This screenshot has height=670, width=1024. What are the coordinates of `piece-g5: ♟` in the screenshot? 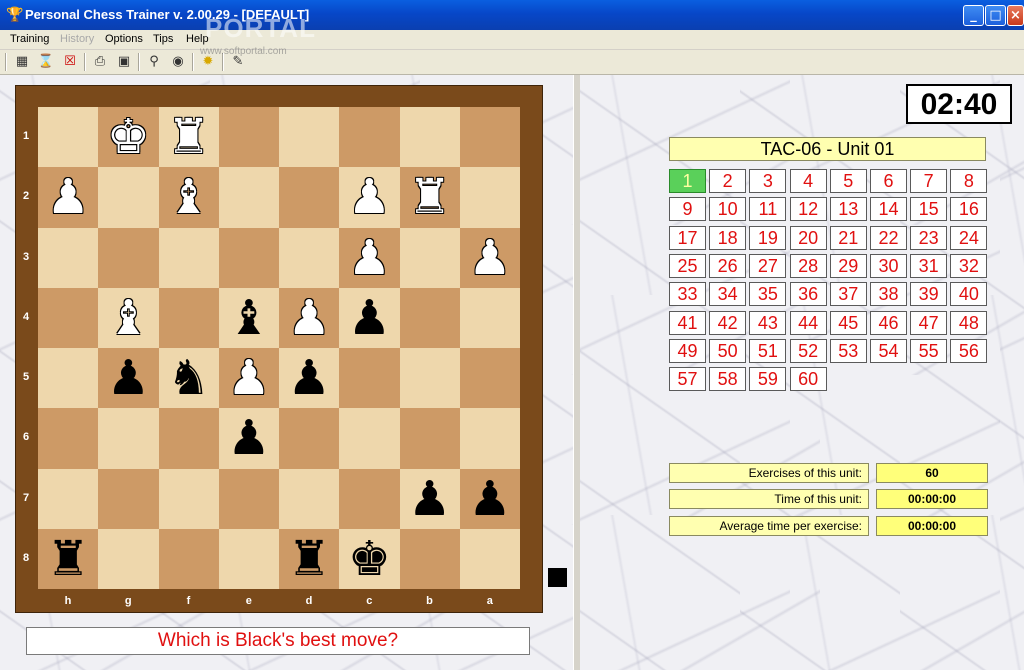 It's located at (128, 378).